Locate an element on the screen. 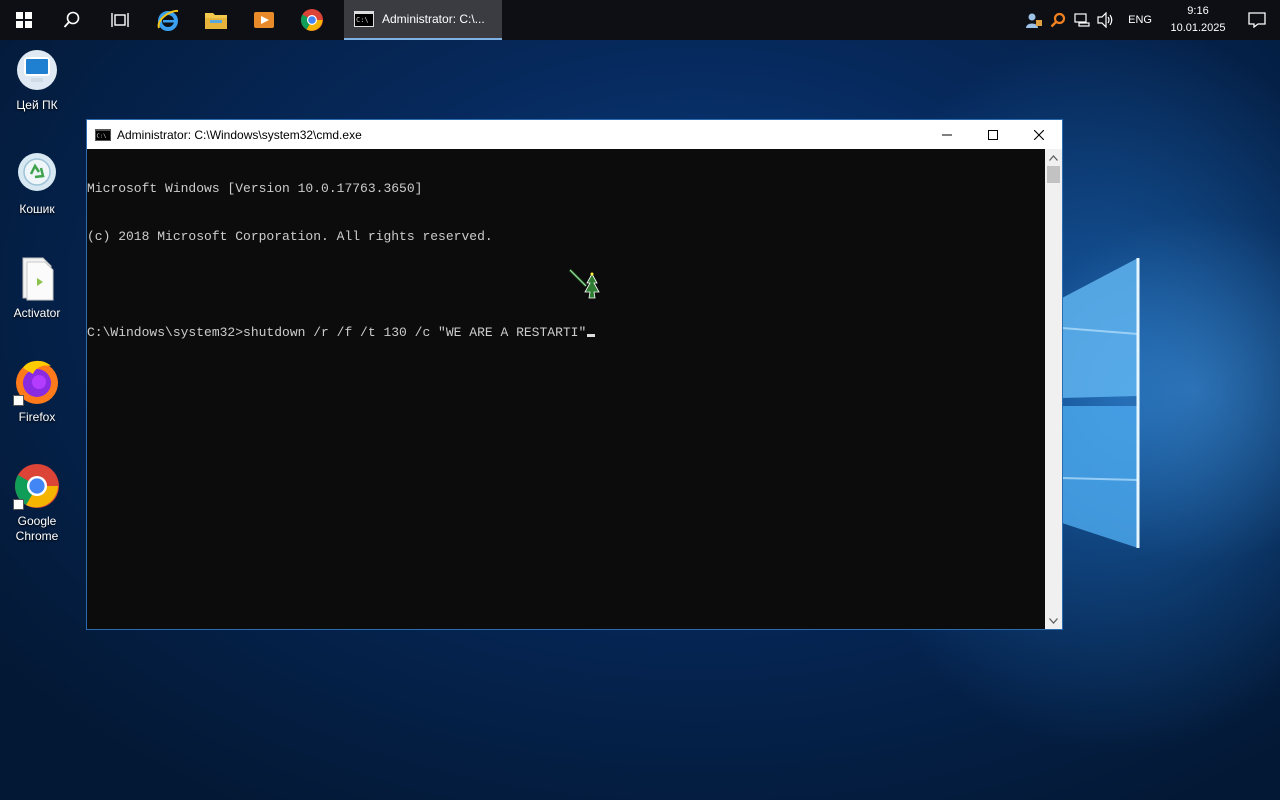 The image size is (1280, 800). search-icon is located at coordinates (71, 19).